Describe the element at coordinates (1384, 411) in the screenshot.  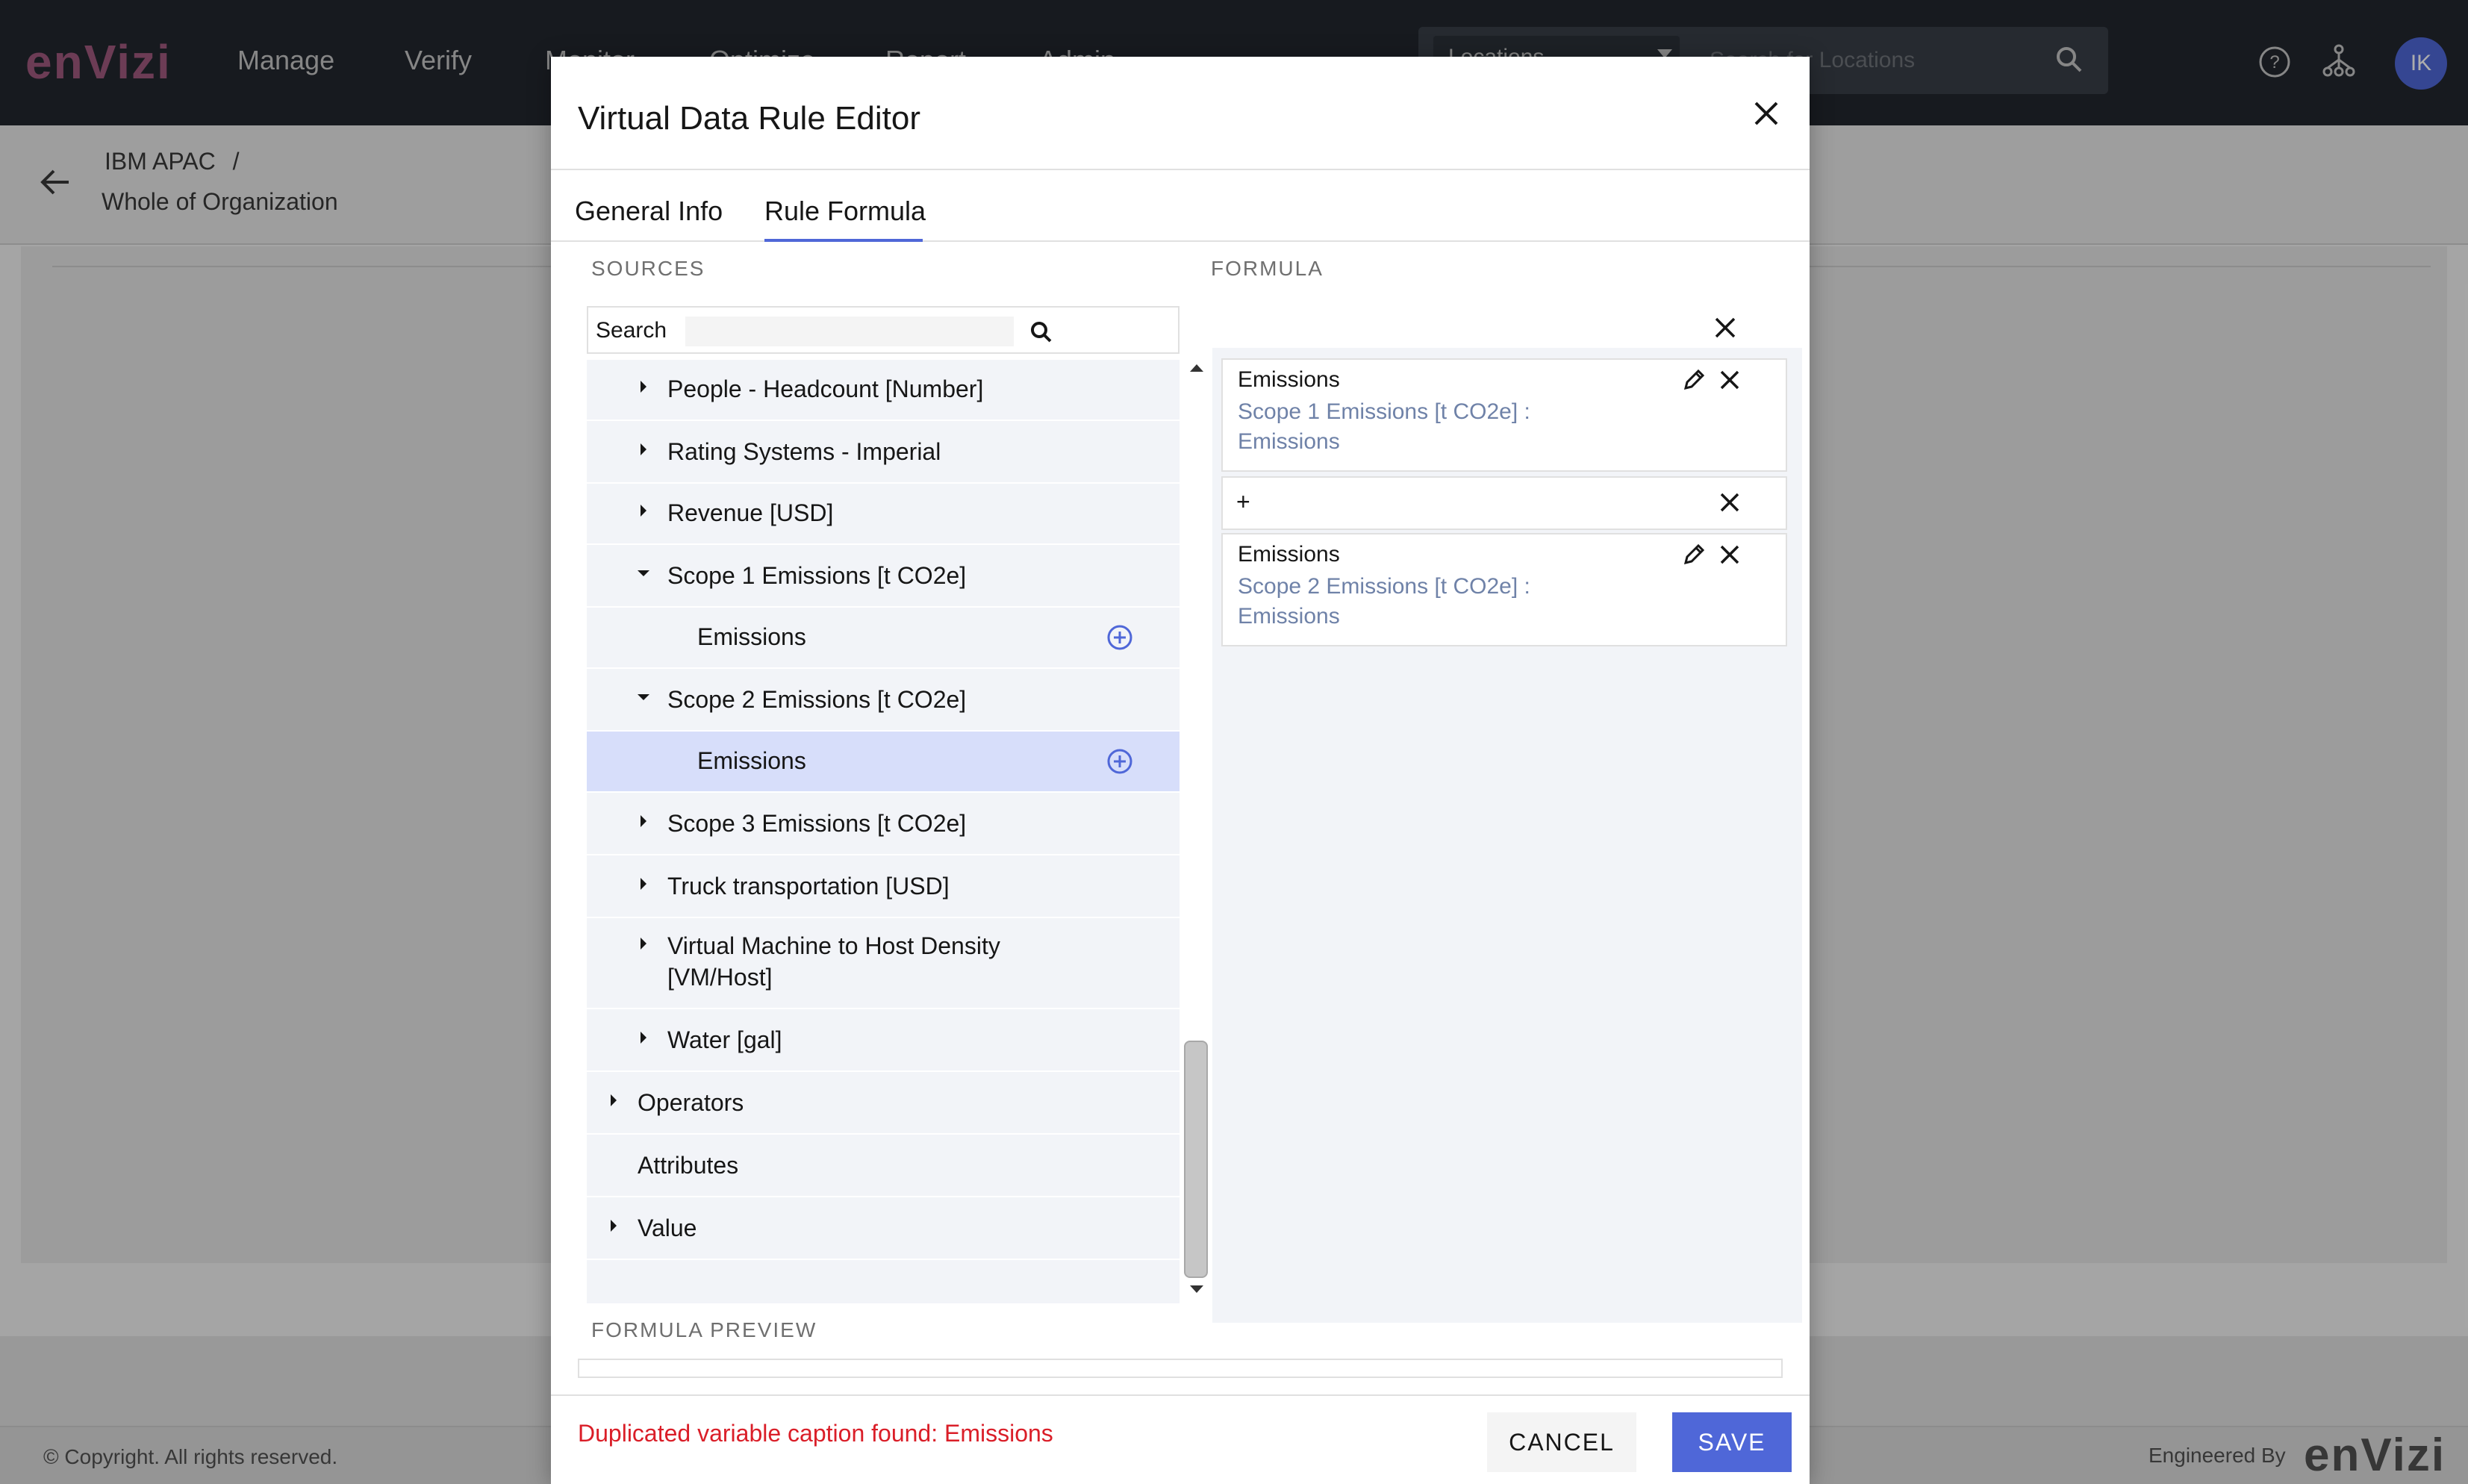
I see `variable-source-name: Scope 1 Emissions [t CO2e] :` at that location.